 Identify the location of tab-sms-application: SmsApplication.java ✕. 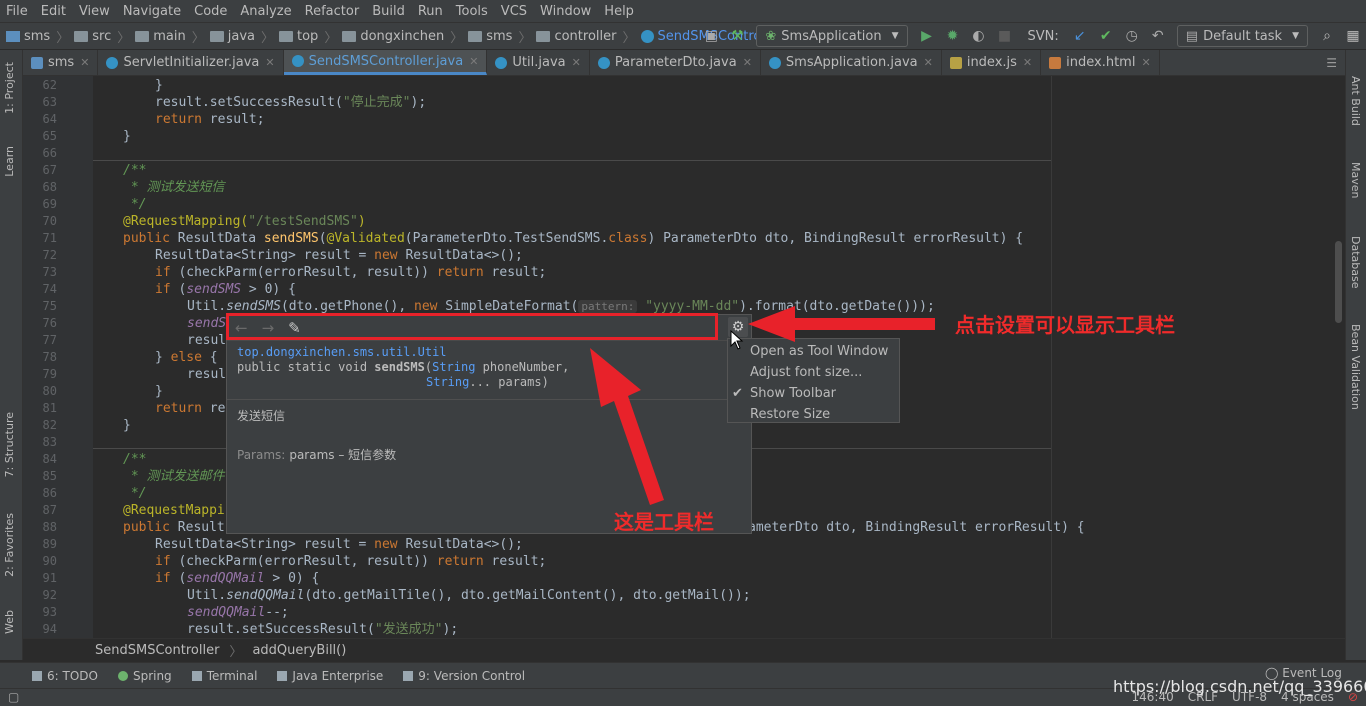
(851, 62).